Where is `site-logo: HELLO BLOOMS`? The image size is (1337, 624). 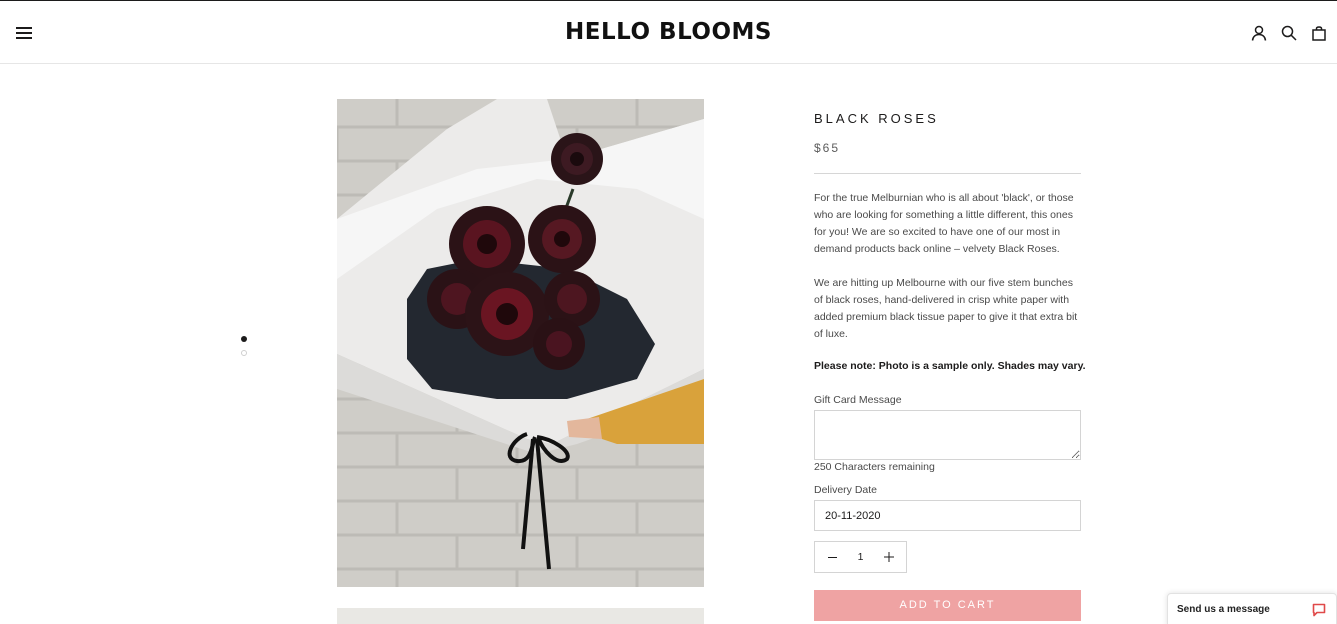
site-logo: HELLO BLOOMS is located at coordinates (668, 32).